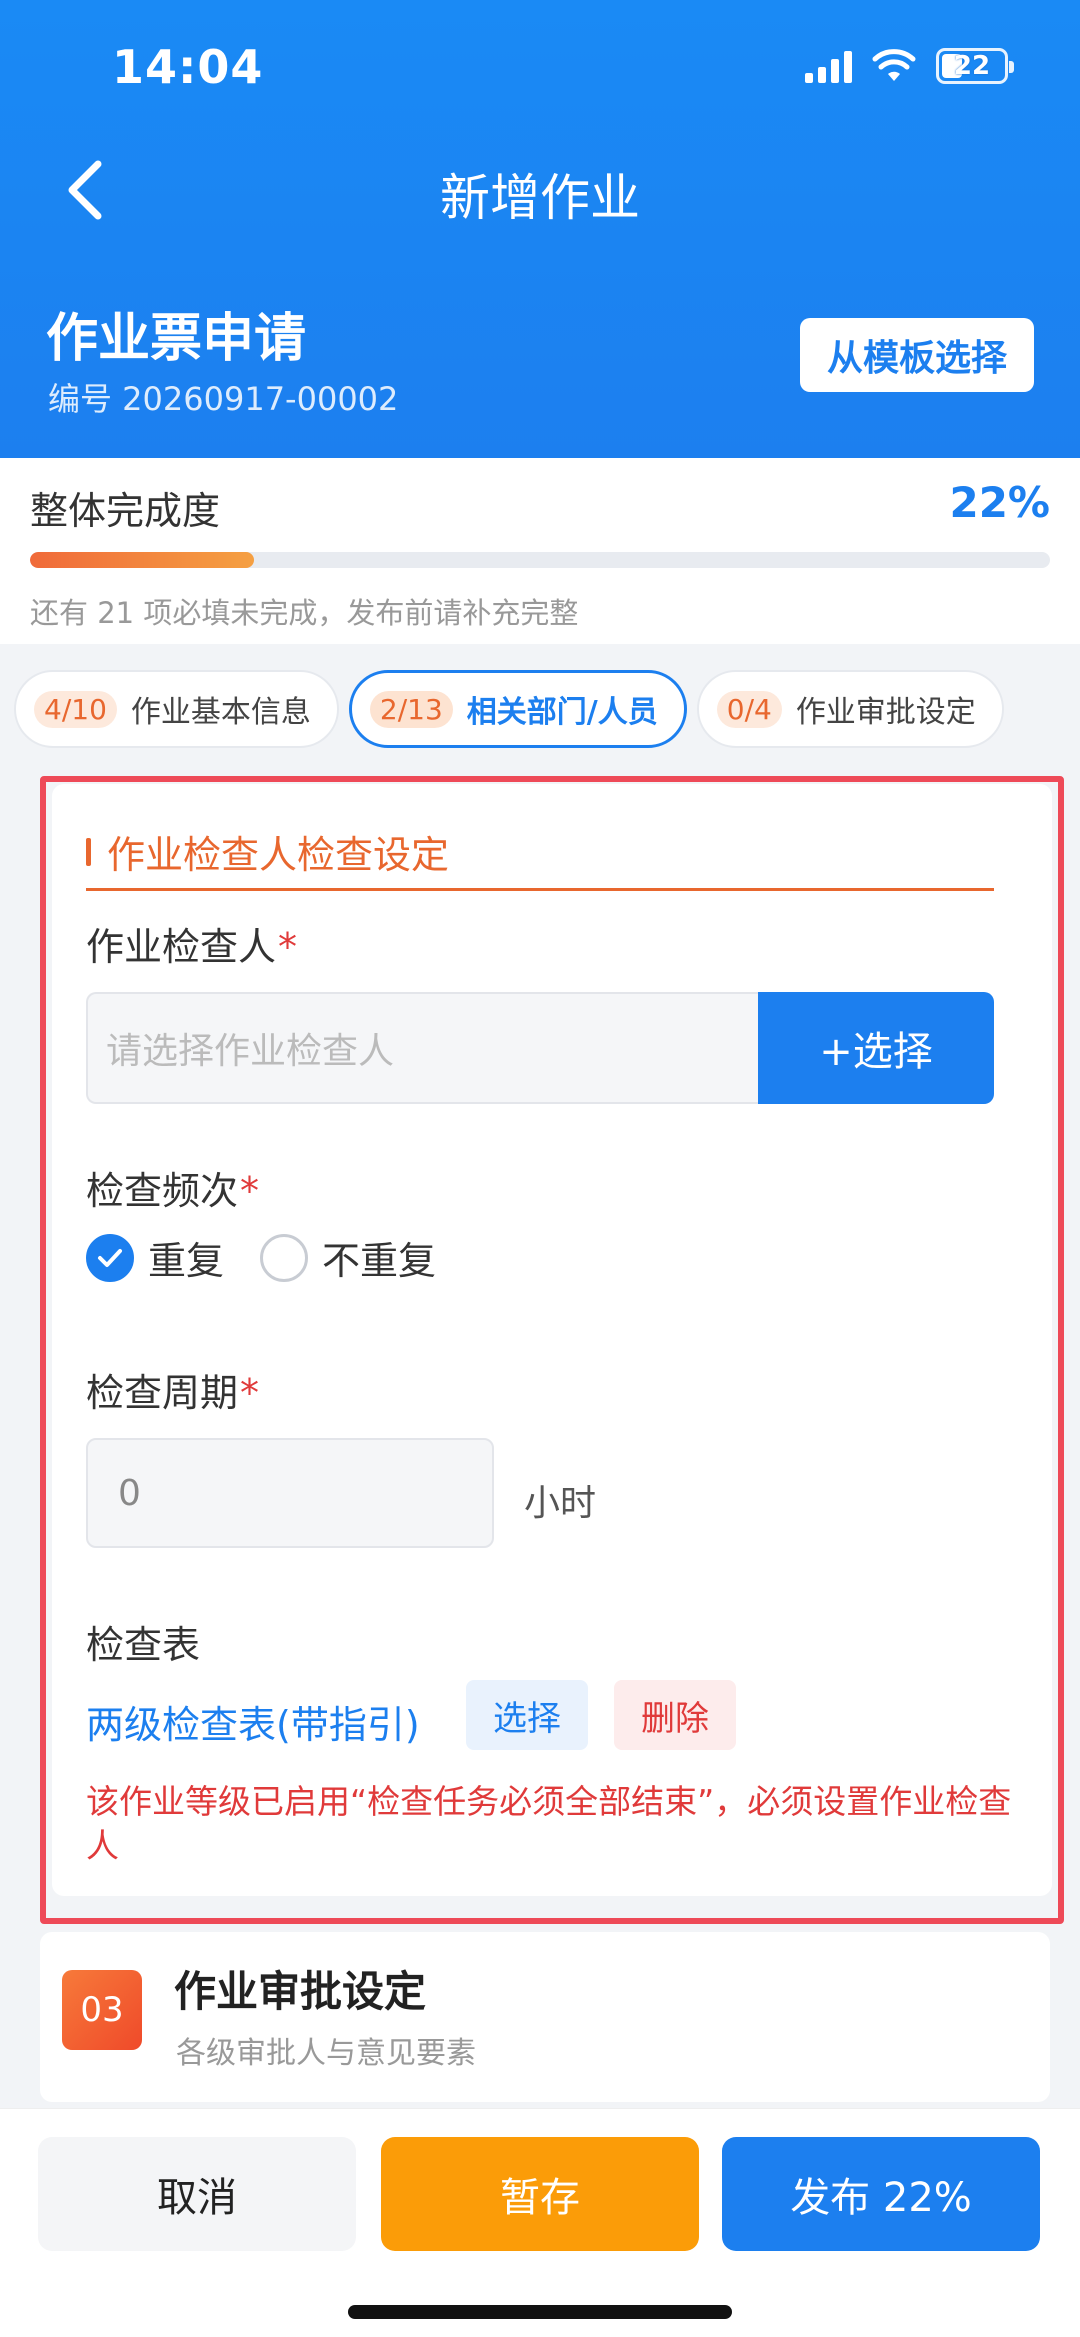 This screenshot has height=2337, width=1080. I want to click on status-icons: 22, so click(909, 66).